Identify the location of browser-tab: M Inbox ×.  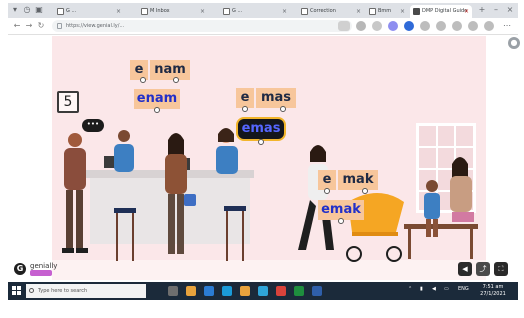
(173, 11).